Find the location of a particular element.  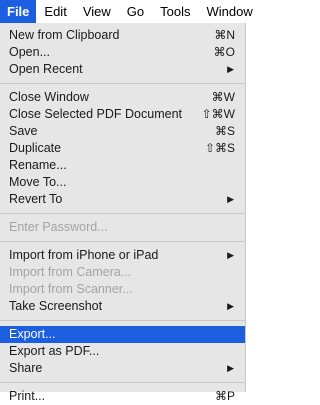

menu-item-share: Share ▶ is located at coordinates (122, 368).